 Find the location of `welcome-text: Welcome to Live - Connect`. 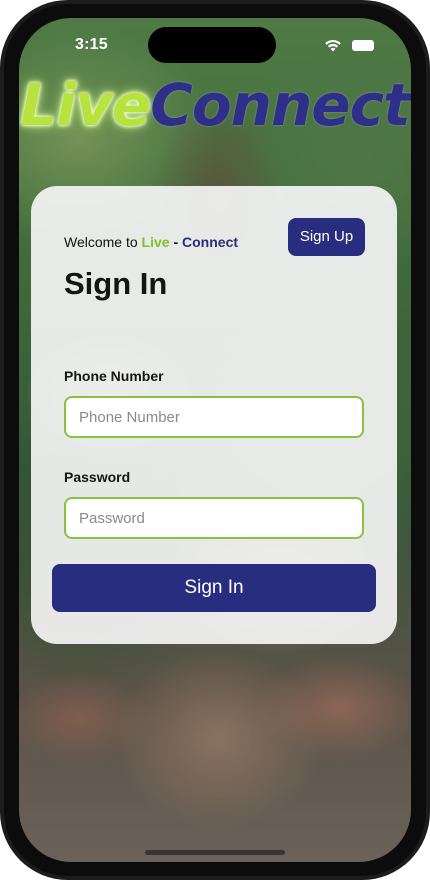

welcome-text: Welcome to Live - Connect is located at coordinates (151, 242).